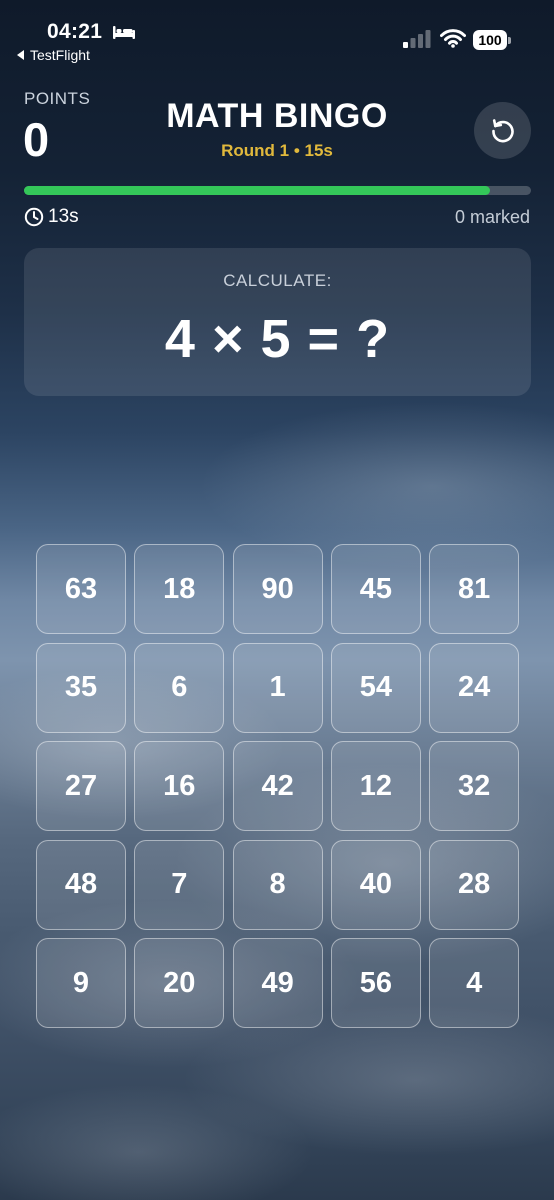 Image resolution: width=554 pixels, height=1200 pixels. I want to click on progress-fill, so click(257, 190).